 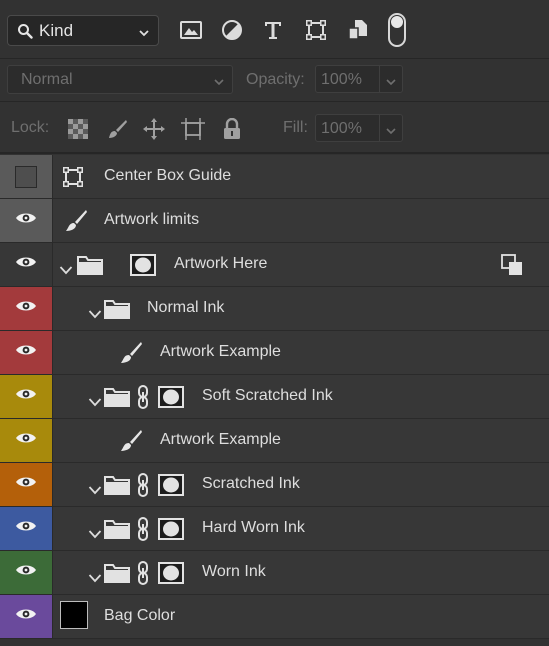 I want to click on search-icon, so click(x=25, y=31).